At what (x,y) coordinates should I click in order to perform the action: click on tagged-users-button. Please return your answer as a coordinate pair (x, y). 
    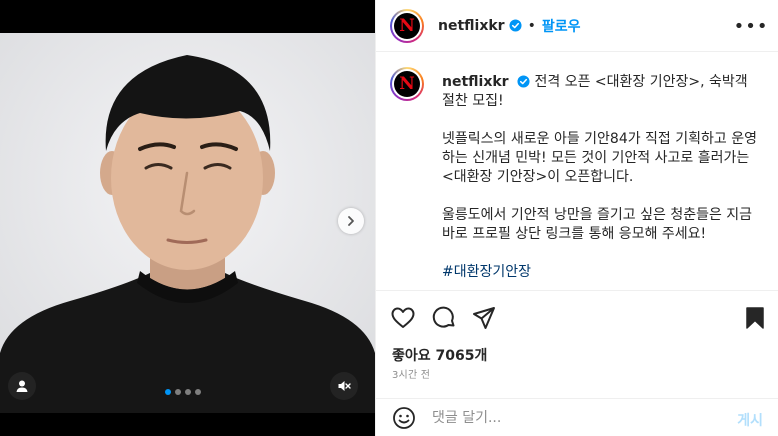
    Looking at the image, I should click on (22, 386).